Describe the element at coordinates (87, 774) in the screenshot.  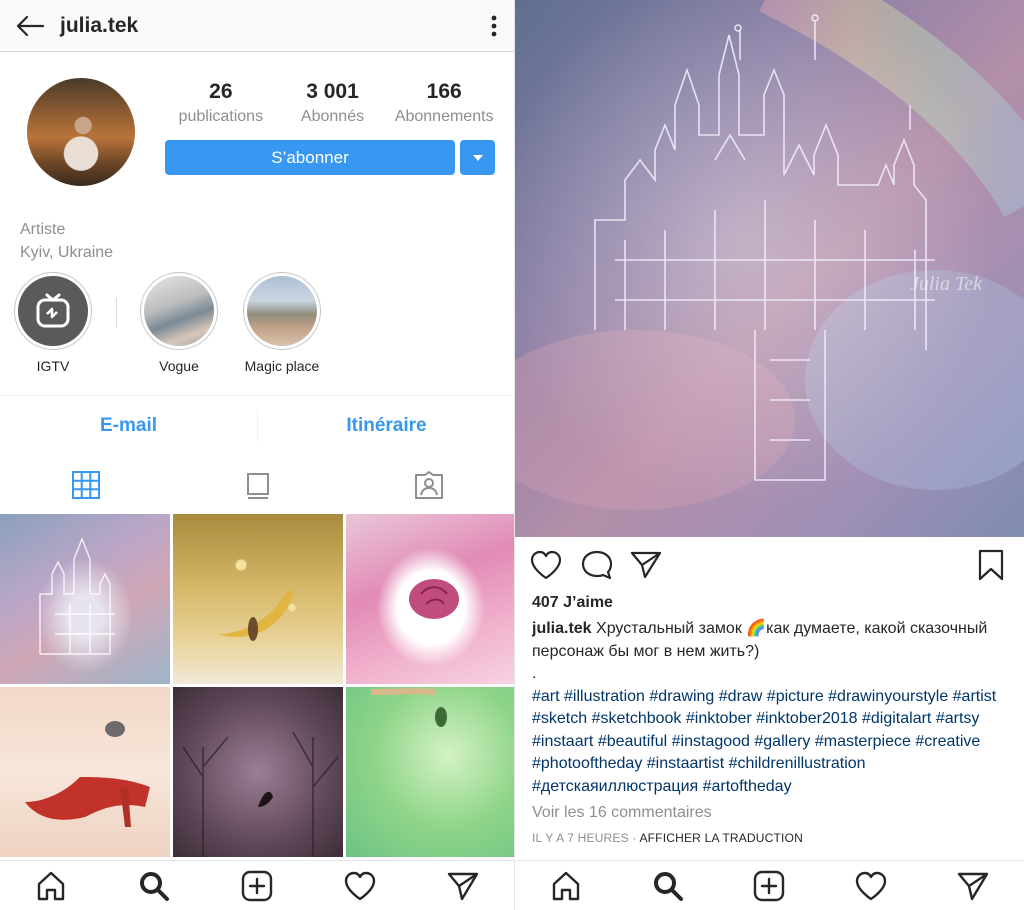
I see `shoe-thumbnail-art` at that location.